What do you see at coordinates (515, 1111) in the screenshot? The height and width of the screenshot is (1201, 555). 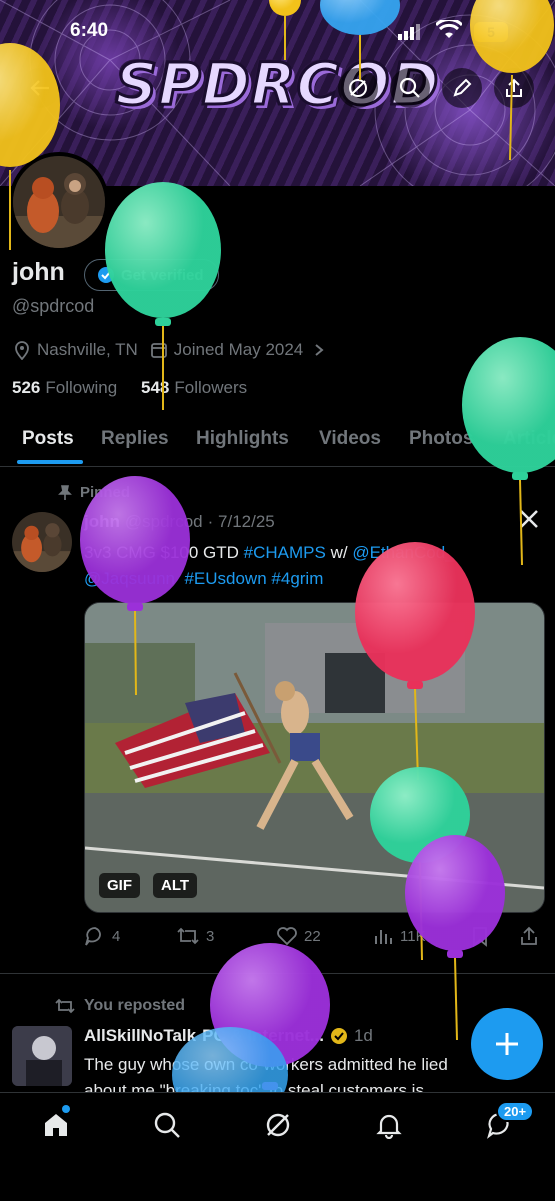 I see `messages-badge: 20+` at bounding box center [515, 1111].